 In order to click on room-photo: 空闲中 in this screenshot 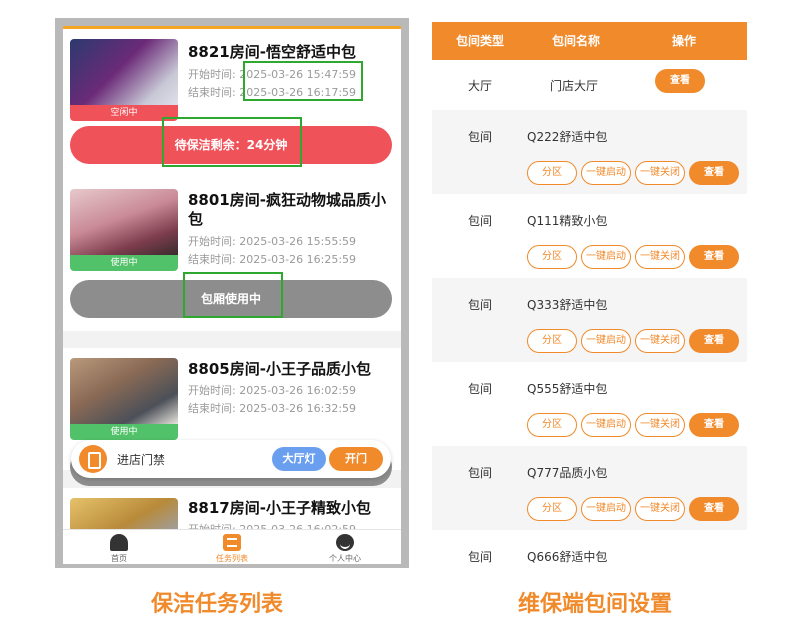, I will do `click(124, 80)`.